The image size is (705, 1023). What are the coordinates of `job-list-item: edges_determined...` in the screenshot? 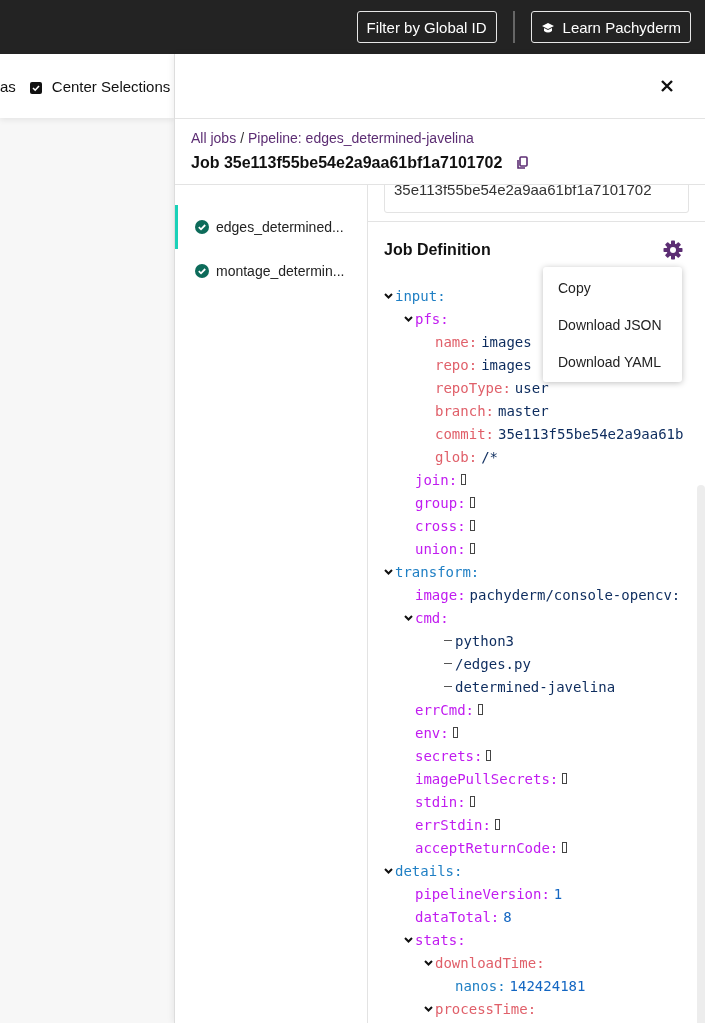 It's located at (271, 227).